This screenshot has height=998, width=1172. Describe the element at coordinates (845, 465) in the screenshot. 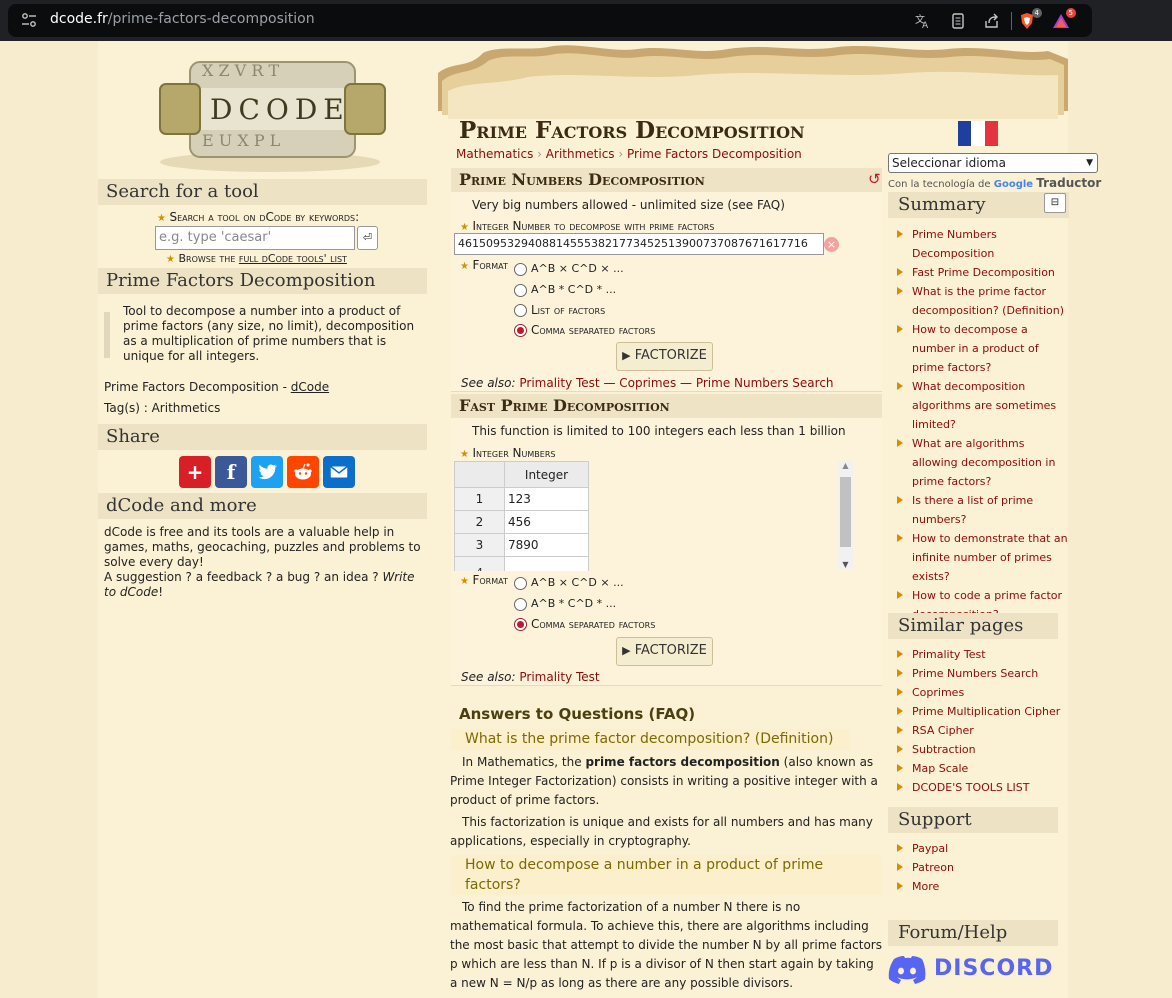

I see `scroll-up-icon: ▲` at that location.